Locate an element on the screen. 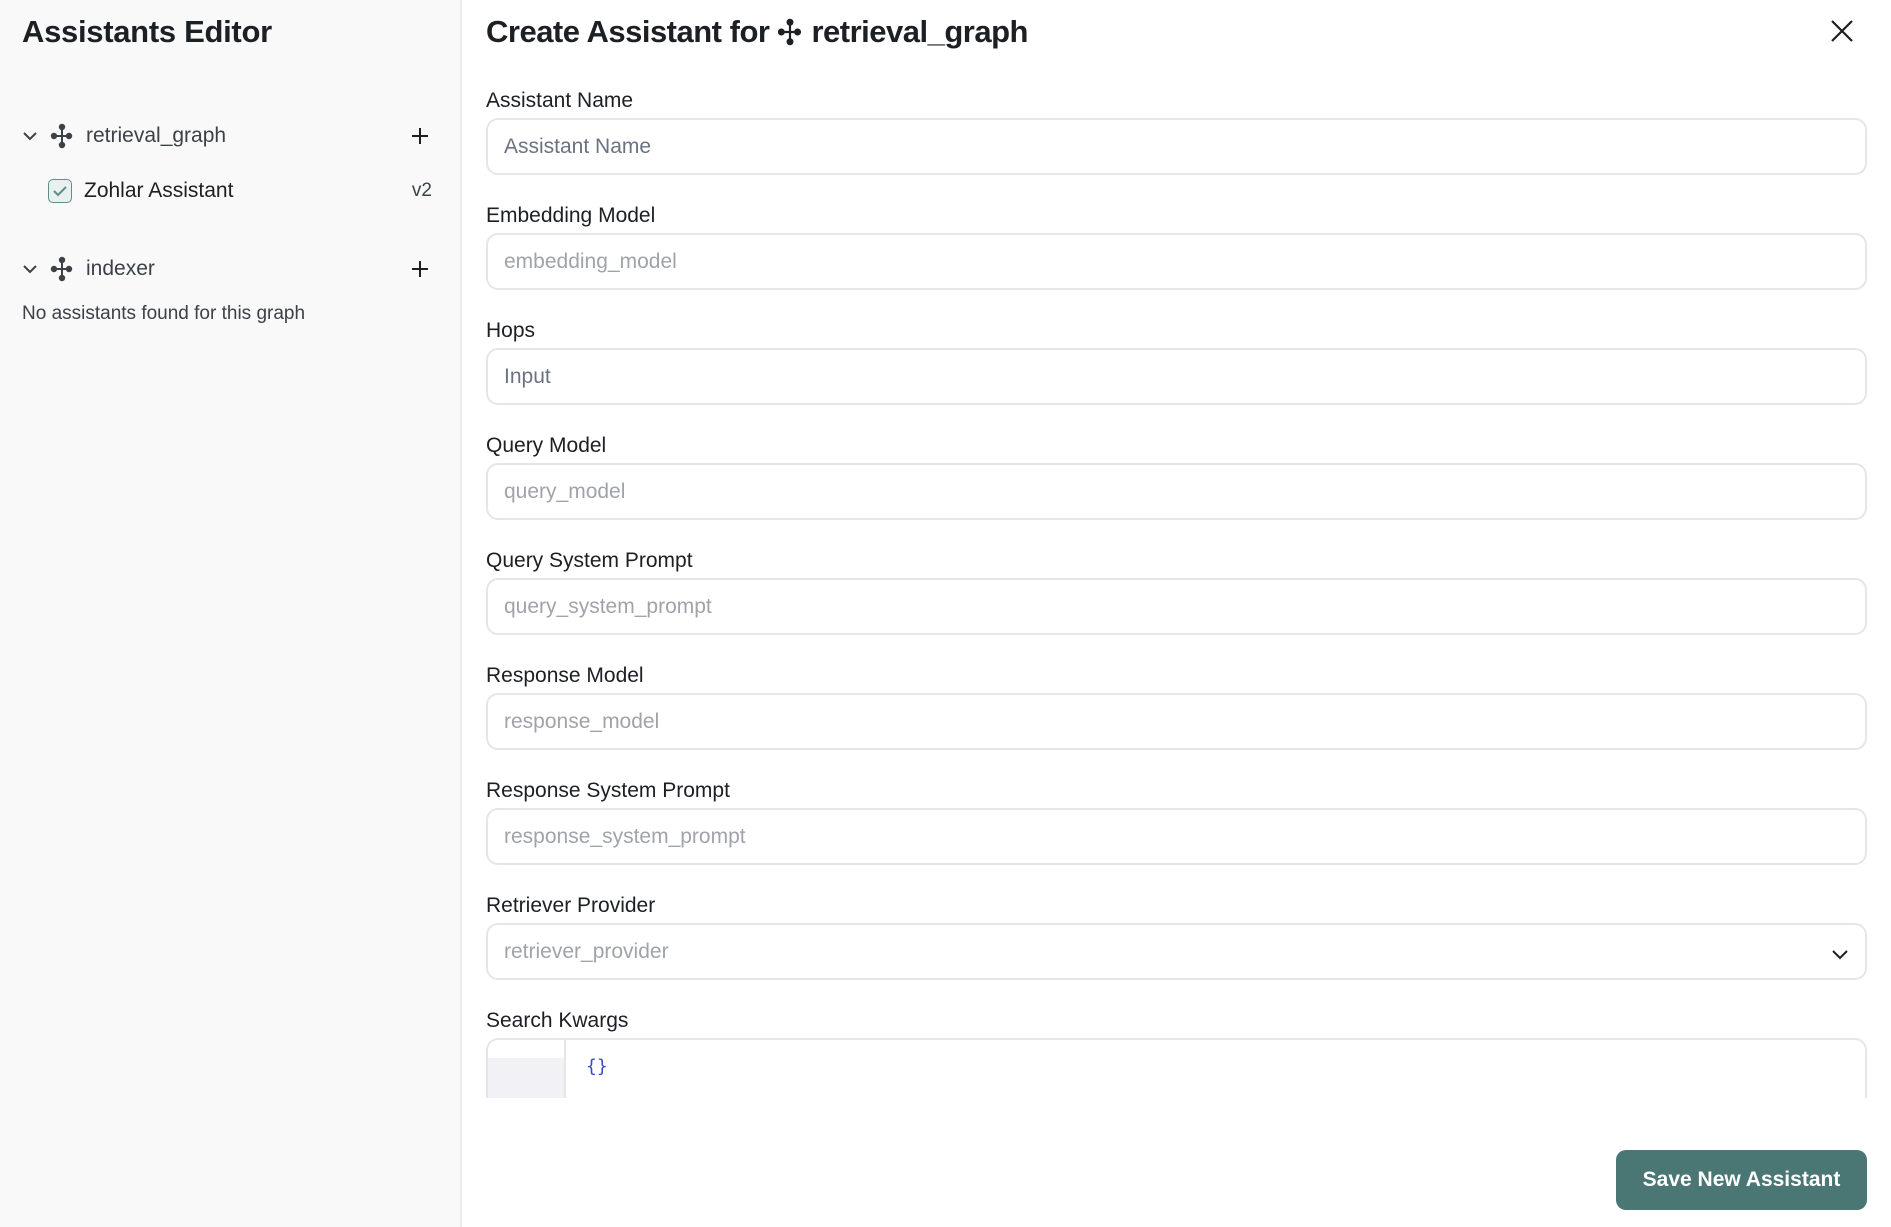 The height and width of the screenshot is (1227, 1891). select-placeholder: retriever_provider is located at coordinates (586, 951).